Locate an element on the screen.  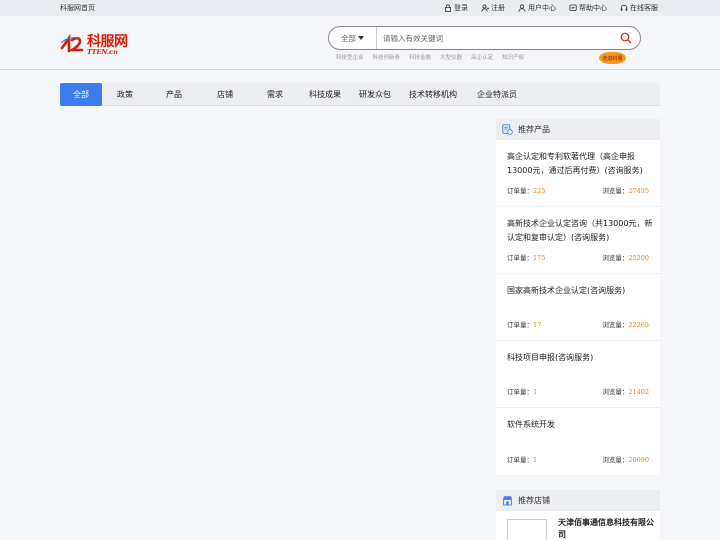
order-value: 17 is located at coordinates (537, 325).